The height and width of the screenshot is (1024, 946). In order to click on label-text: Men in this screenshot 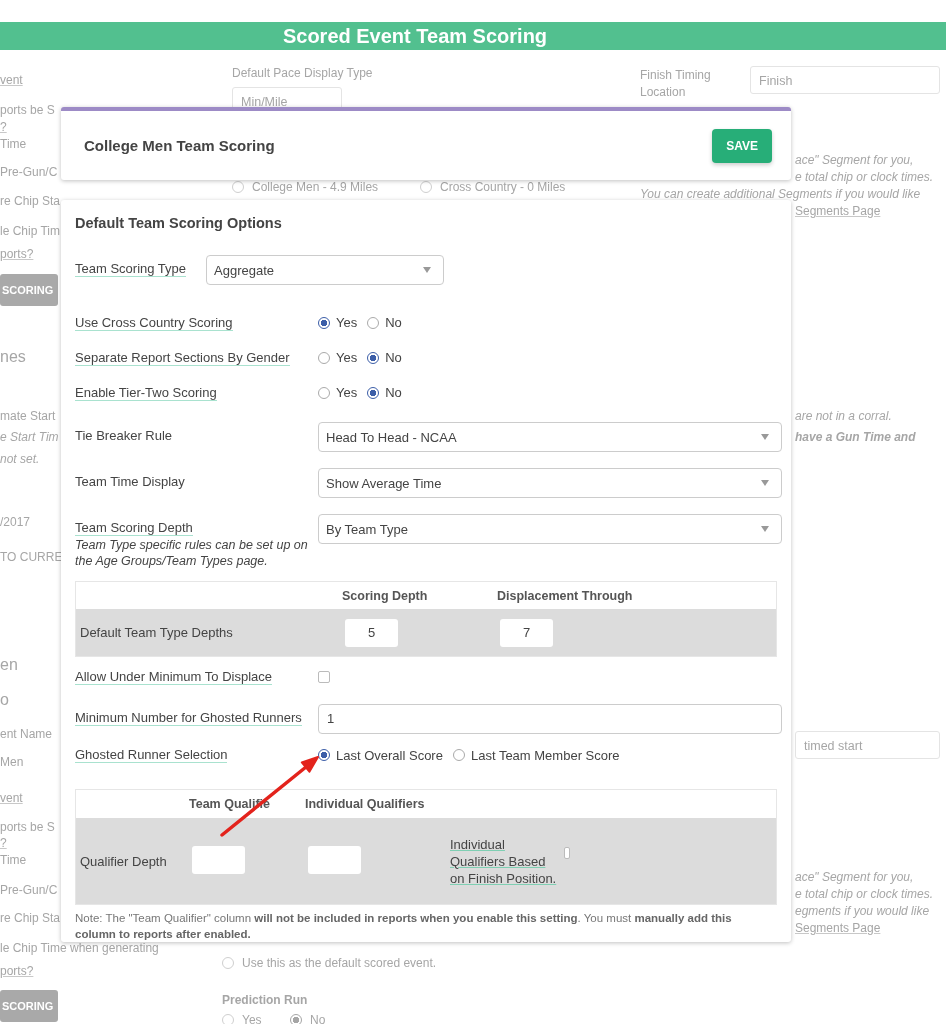, I will do `click(12, 762)`.